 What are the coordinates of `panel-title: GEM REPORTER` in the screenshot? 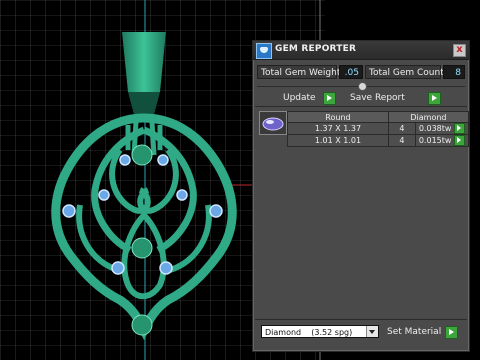 It's located at (316, 49).